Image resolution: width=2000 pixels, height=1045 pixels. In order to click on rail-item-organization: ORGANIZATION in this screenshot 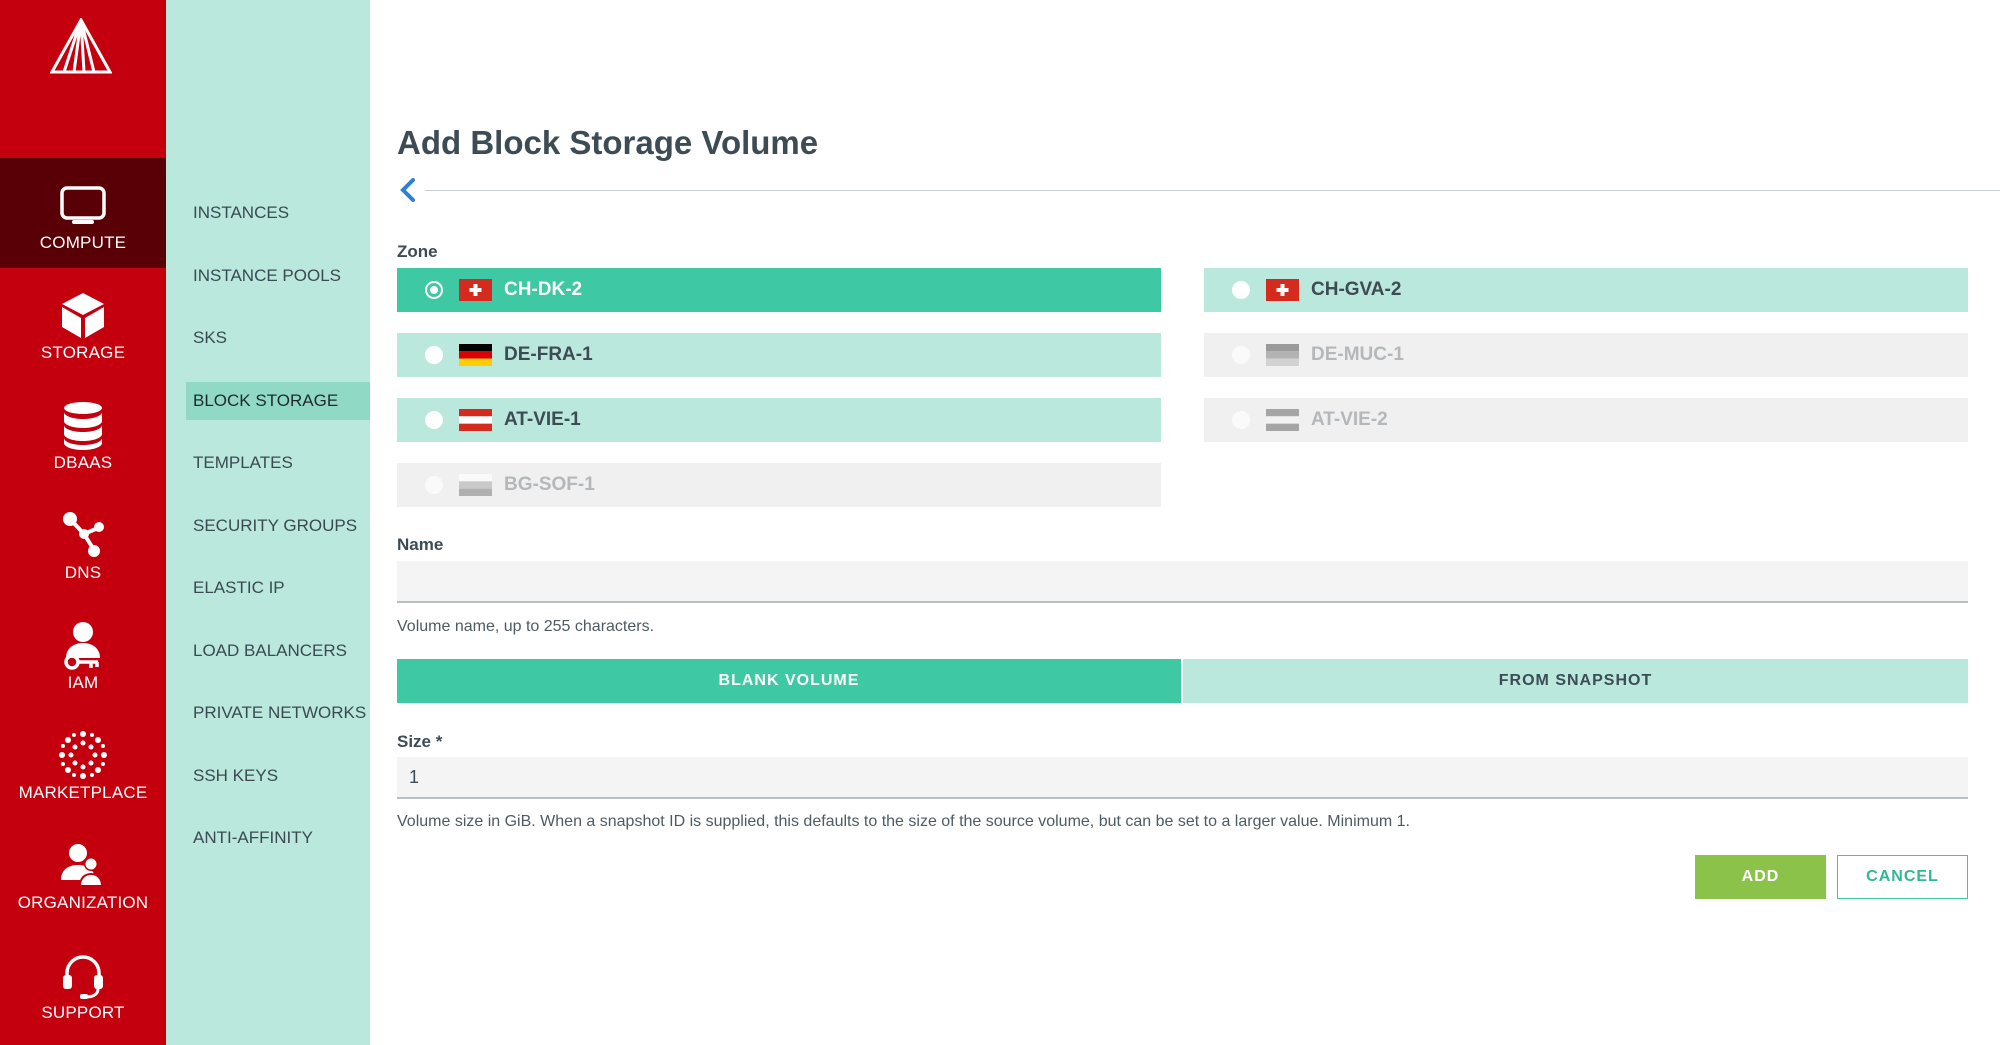, I will do `click(83, 873)`.